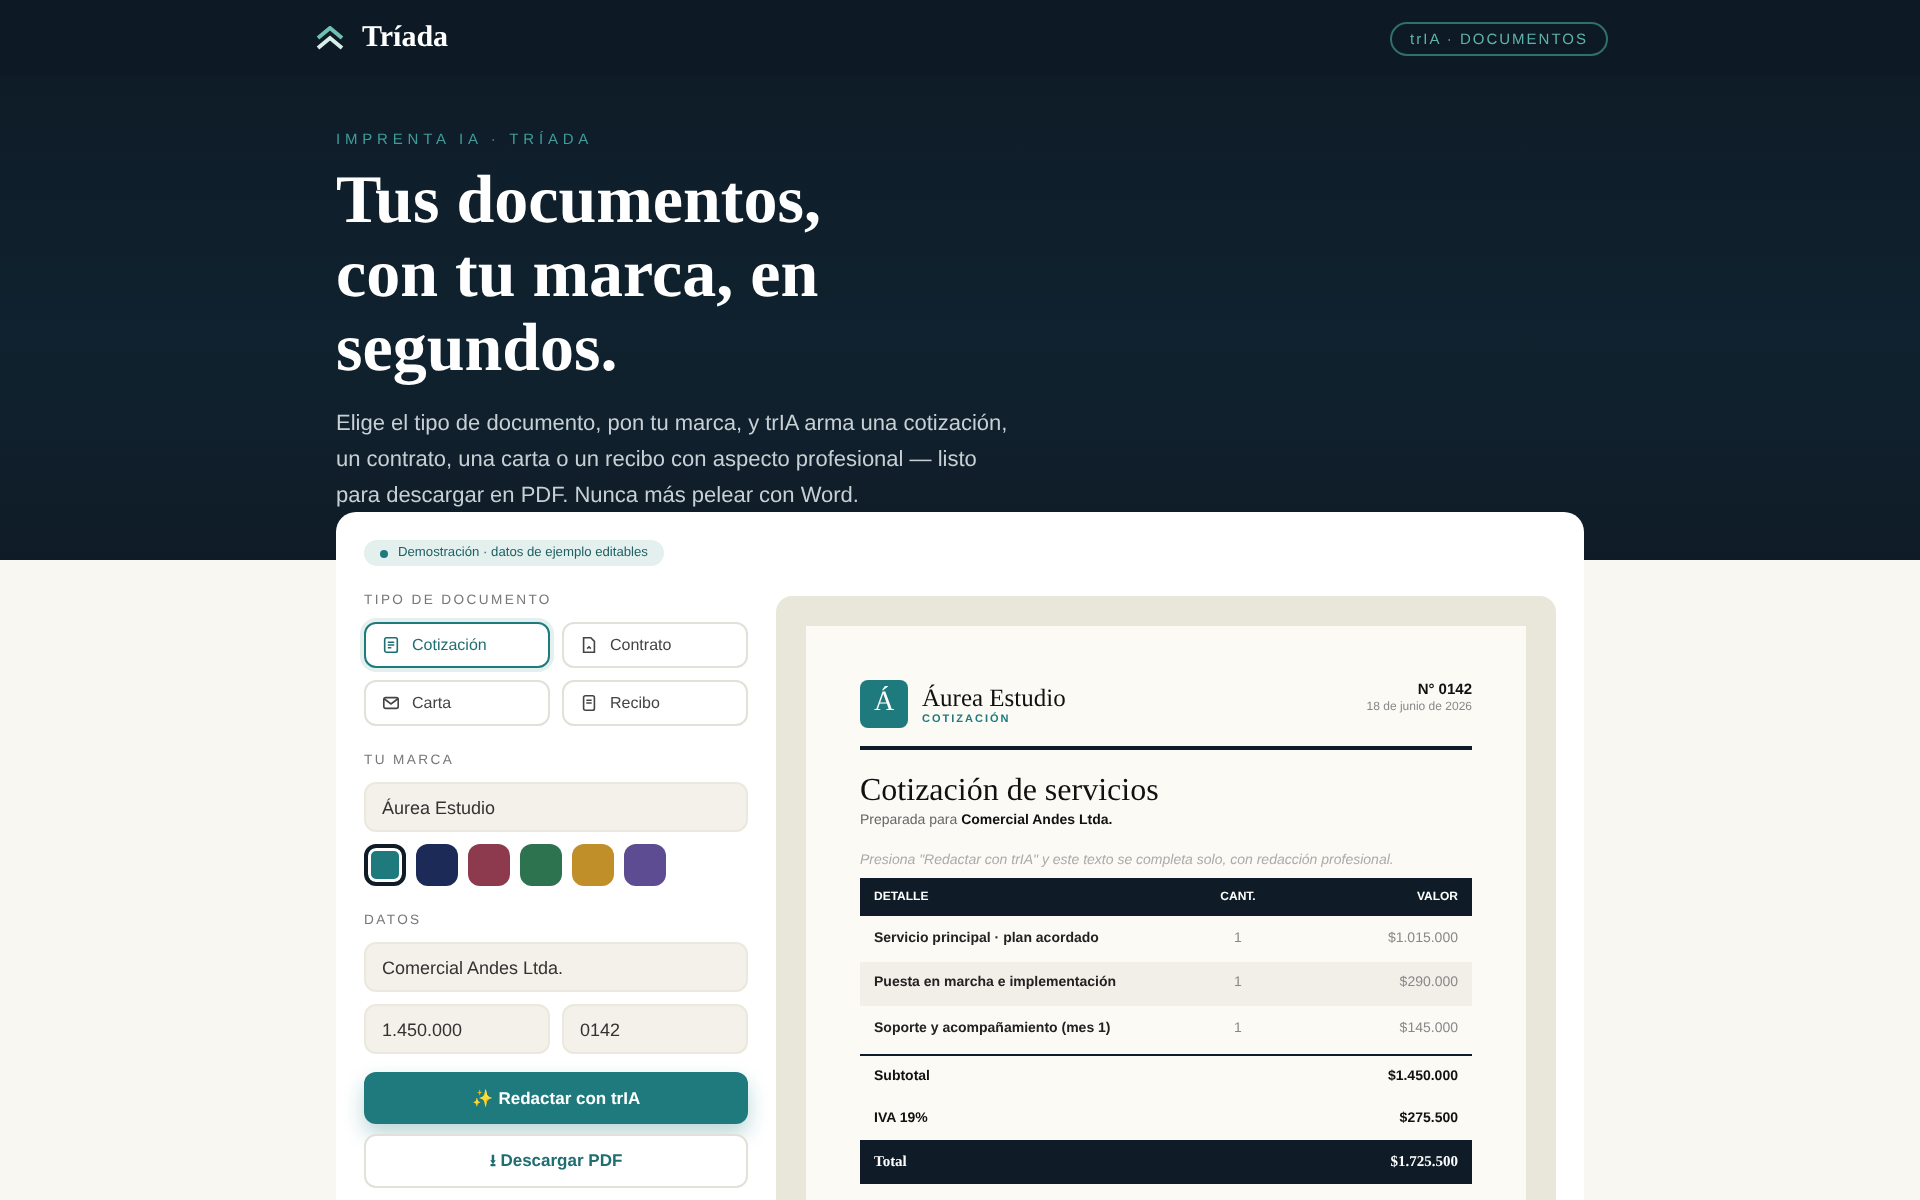  I want to click on document-title: Cotización de servicios, so click(1010, 792).